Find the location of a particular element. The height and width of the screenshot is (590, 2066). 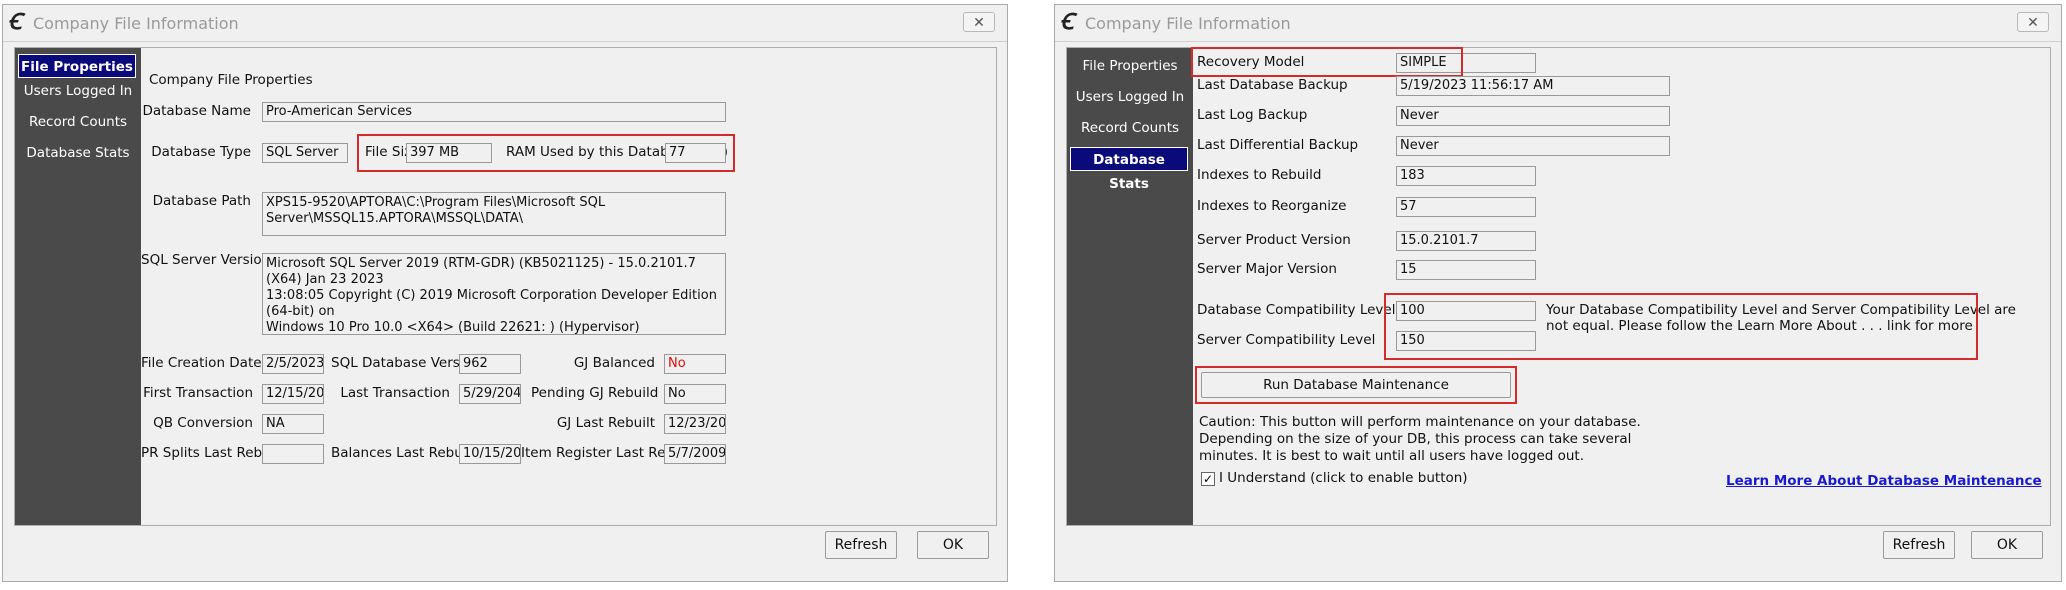

highlight-recovery-model is located at coordinates (1327, 62).